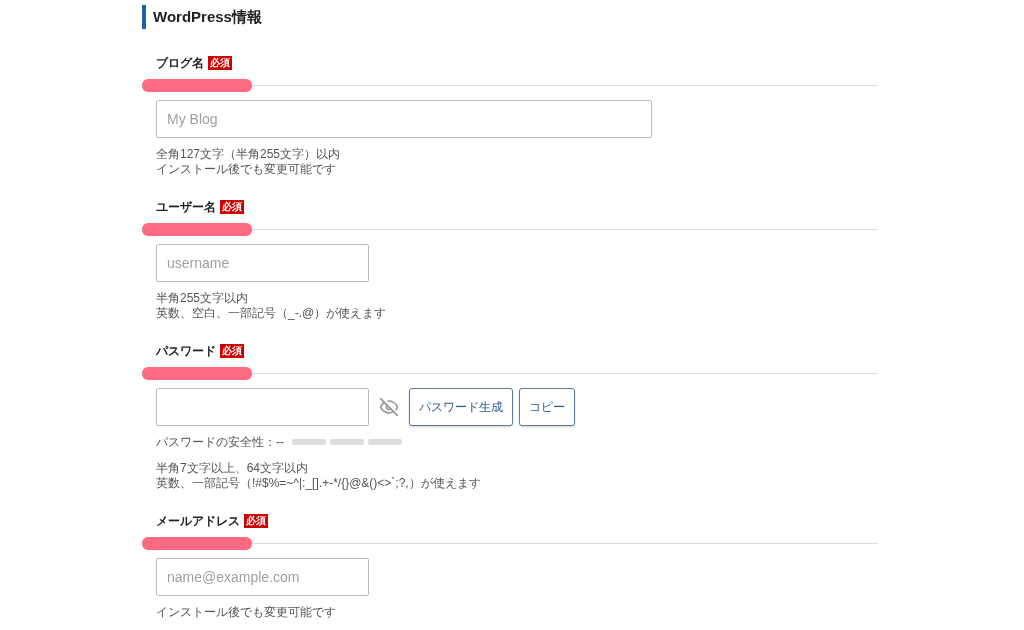 This screenshot has height=630, width=1024. I want to click on help-text: 全角127文字（半角255文字）以内, so click(249, 154).